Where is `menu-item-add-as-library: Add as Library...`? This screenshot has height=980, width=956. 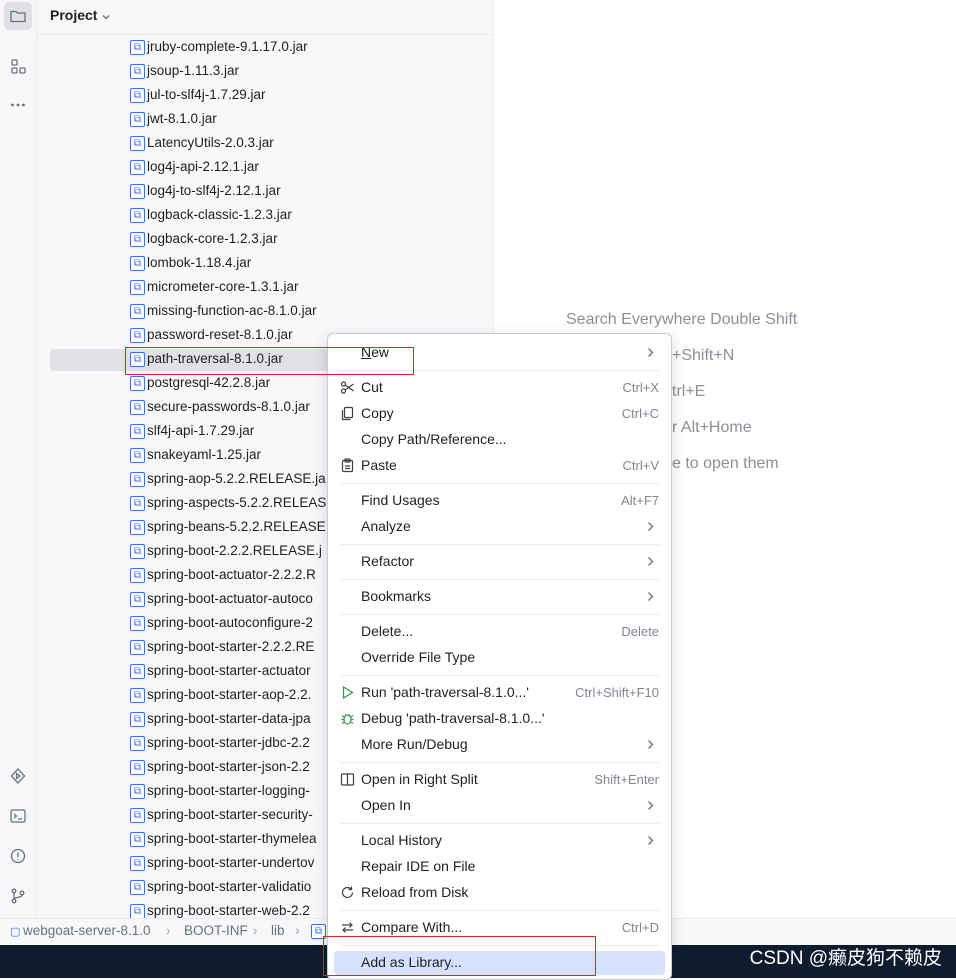
menu-item-add-as-library: Add as Library... is located at coordinates (499, 963).